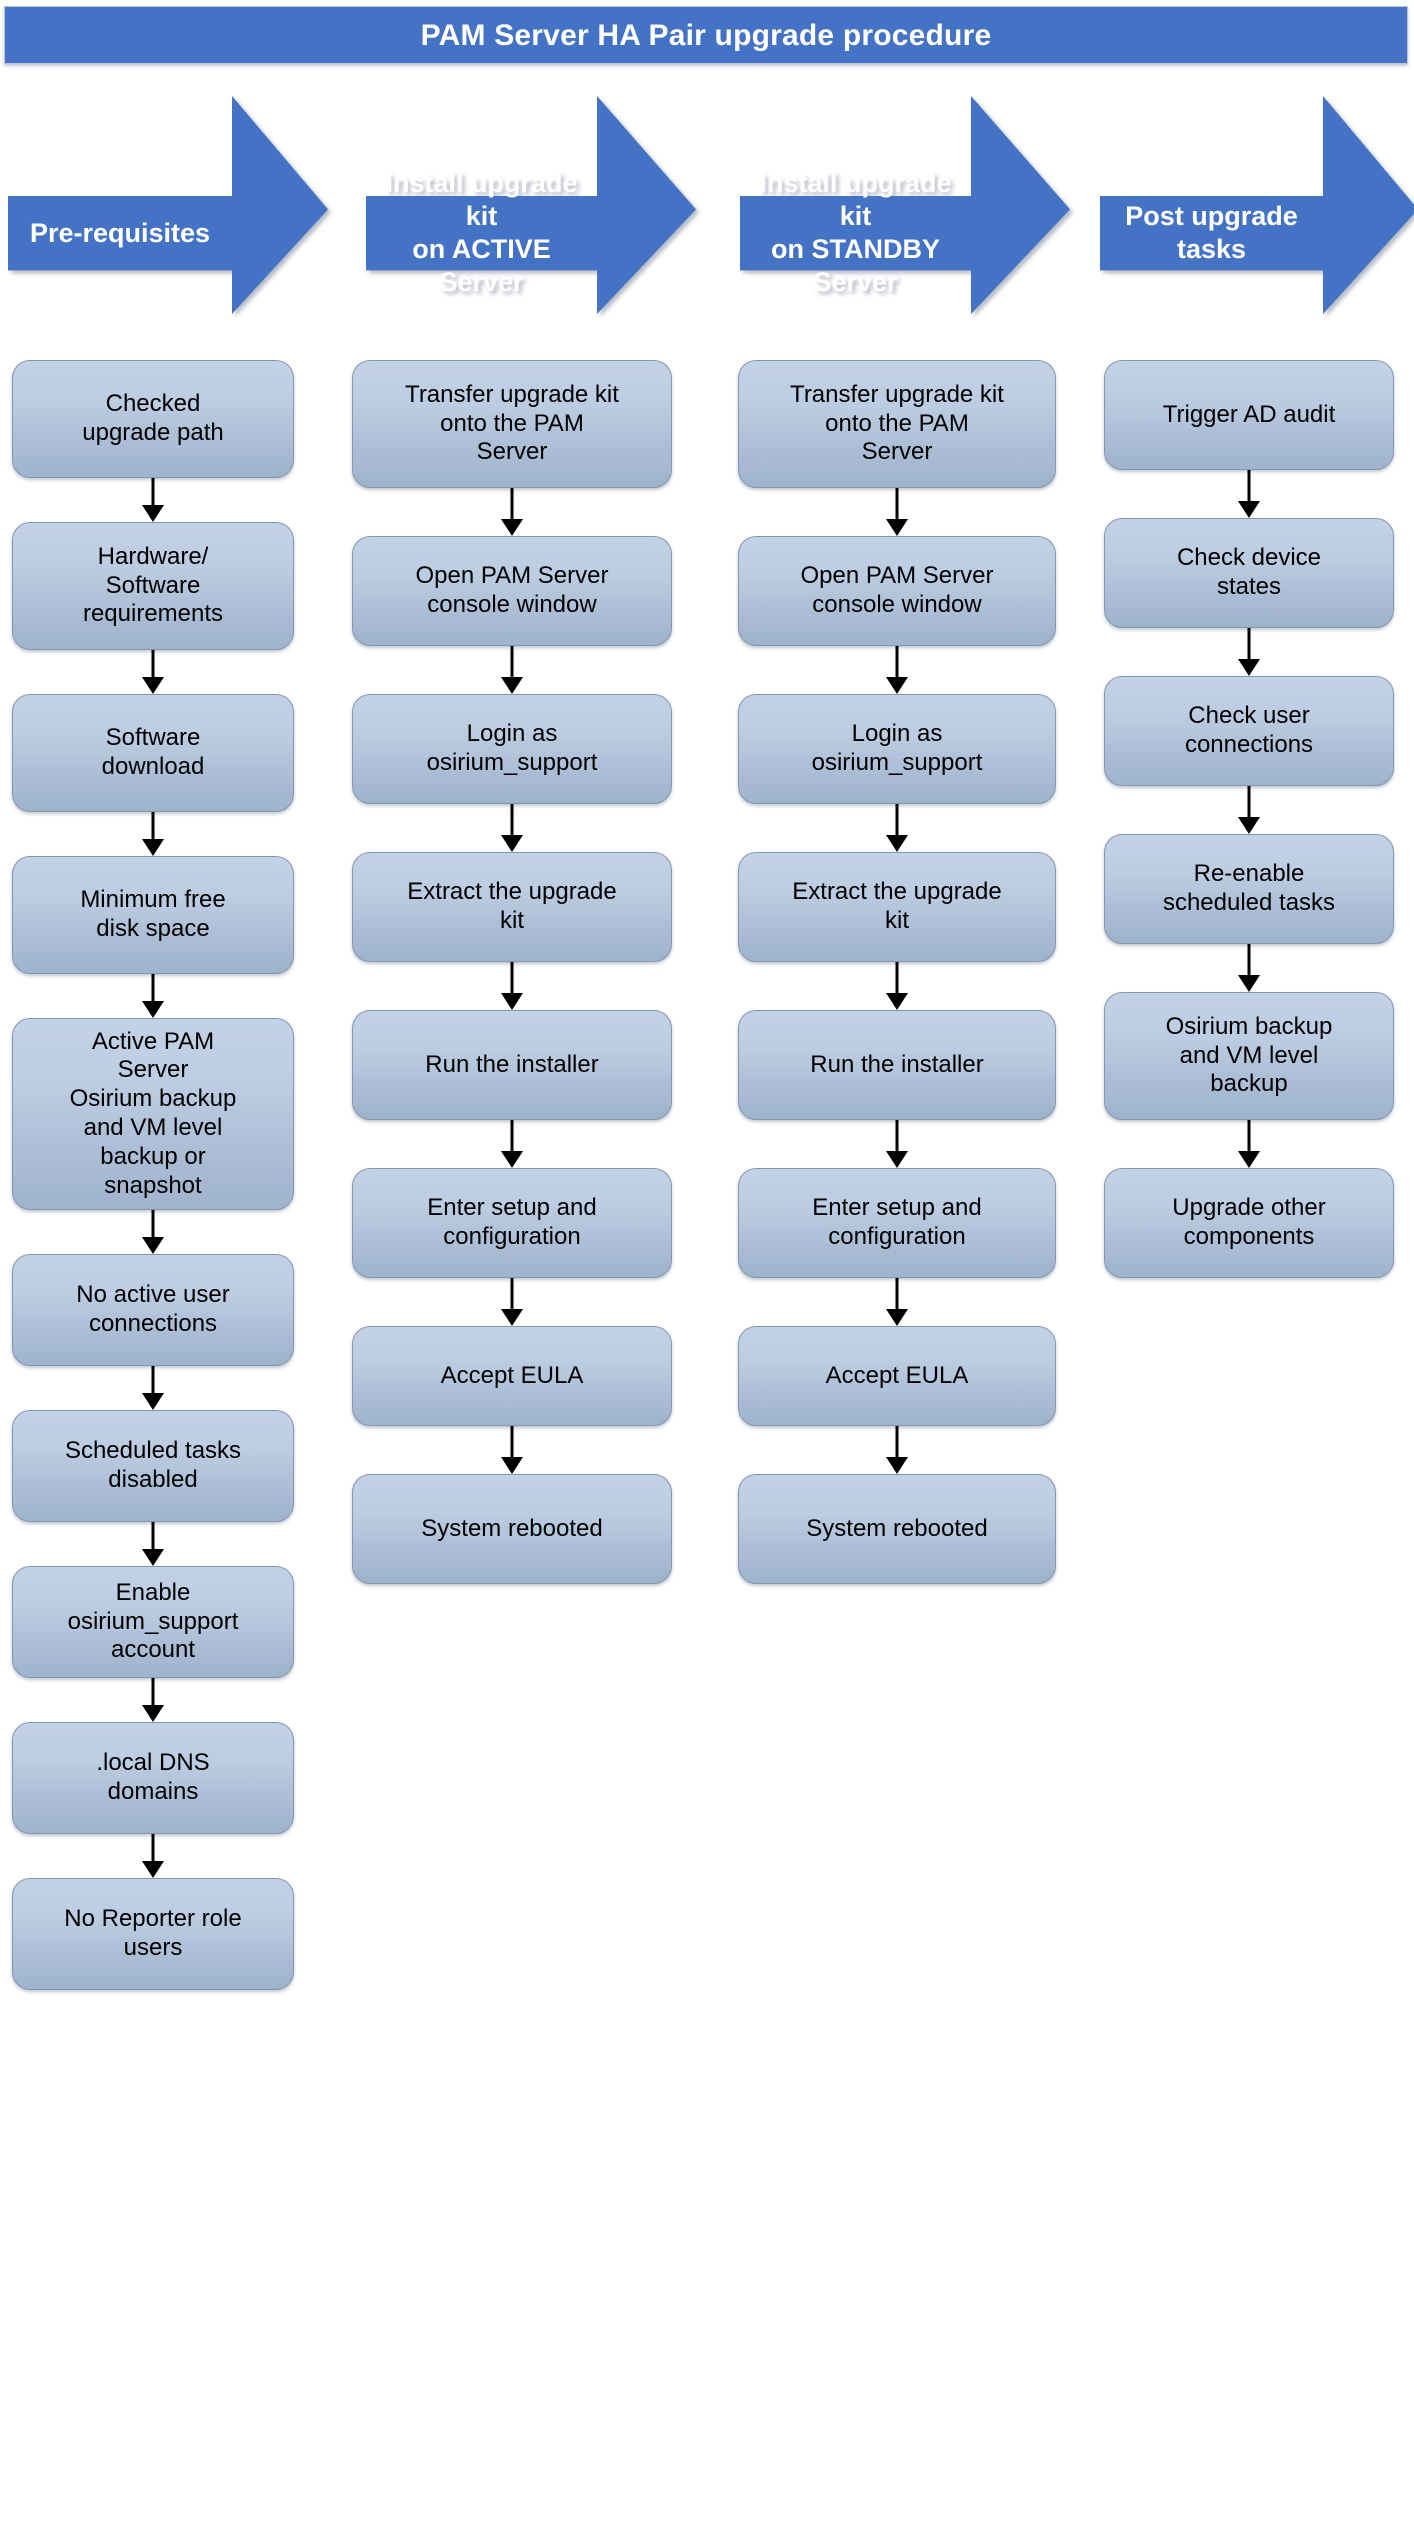 The width and height of the screenshot is (1414, 2523). What do you see at coordinates (1249, 889) in the screenshot?
I see `process-node: Re-enable scheduled tasks` at bounding box center [1249, 889].